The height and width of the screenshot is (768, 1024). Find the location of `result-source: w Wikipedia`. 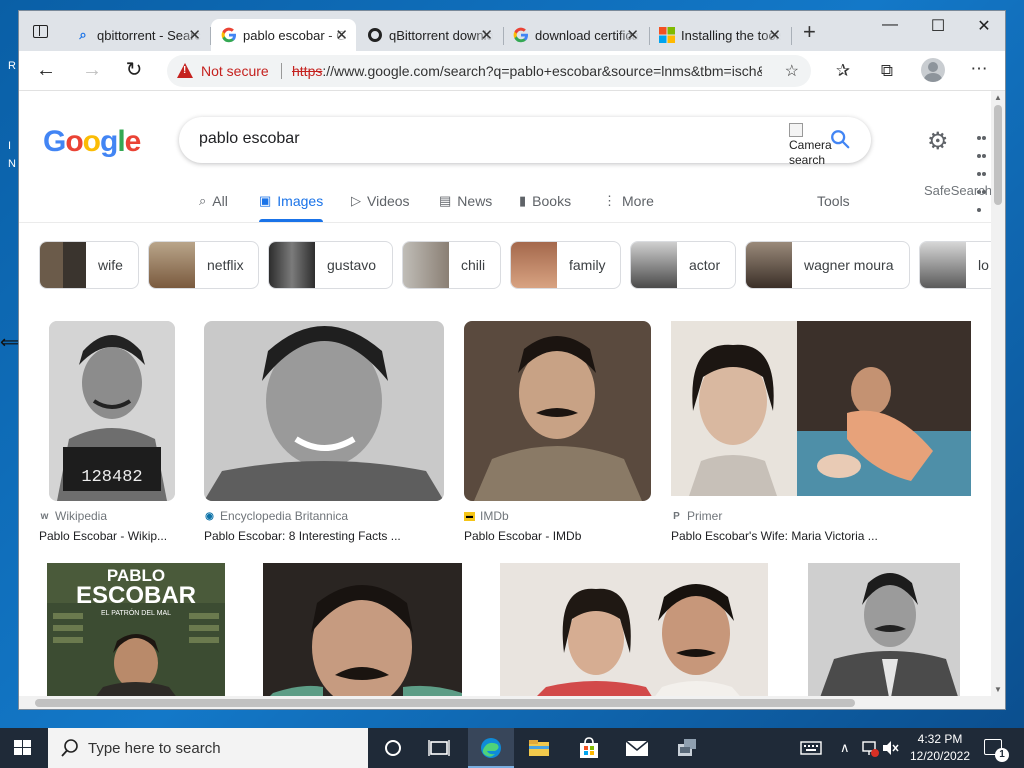

result-source: w Wikipedia is located at coordinates (73, 516).